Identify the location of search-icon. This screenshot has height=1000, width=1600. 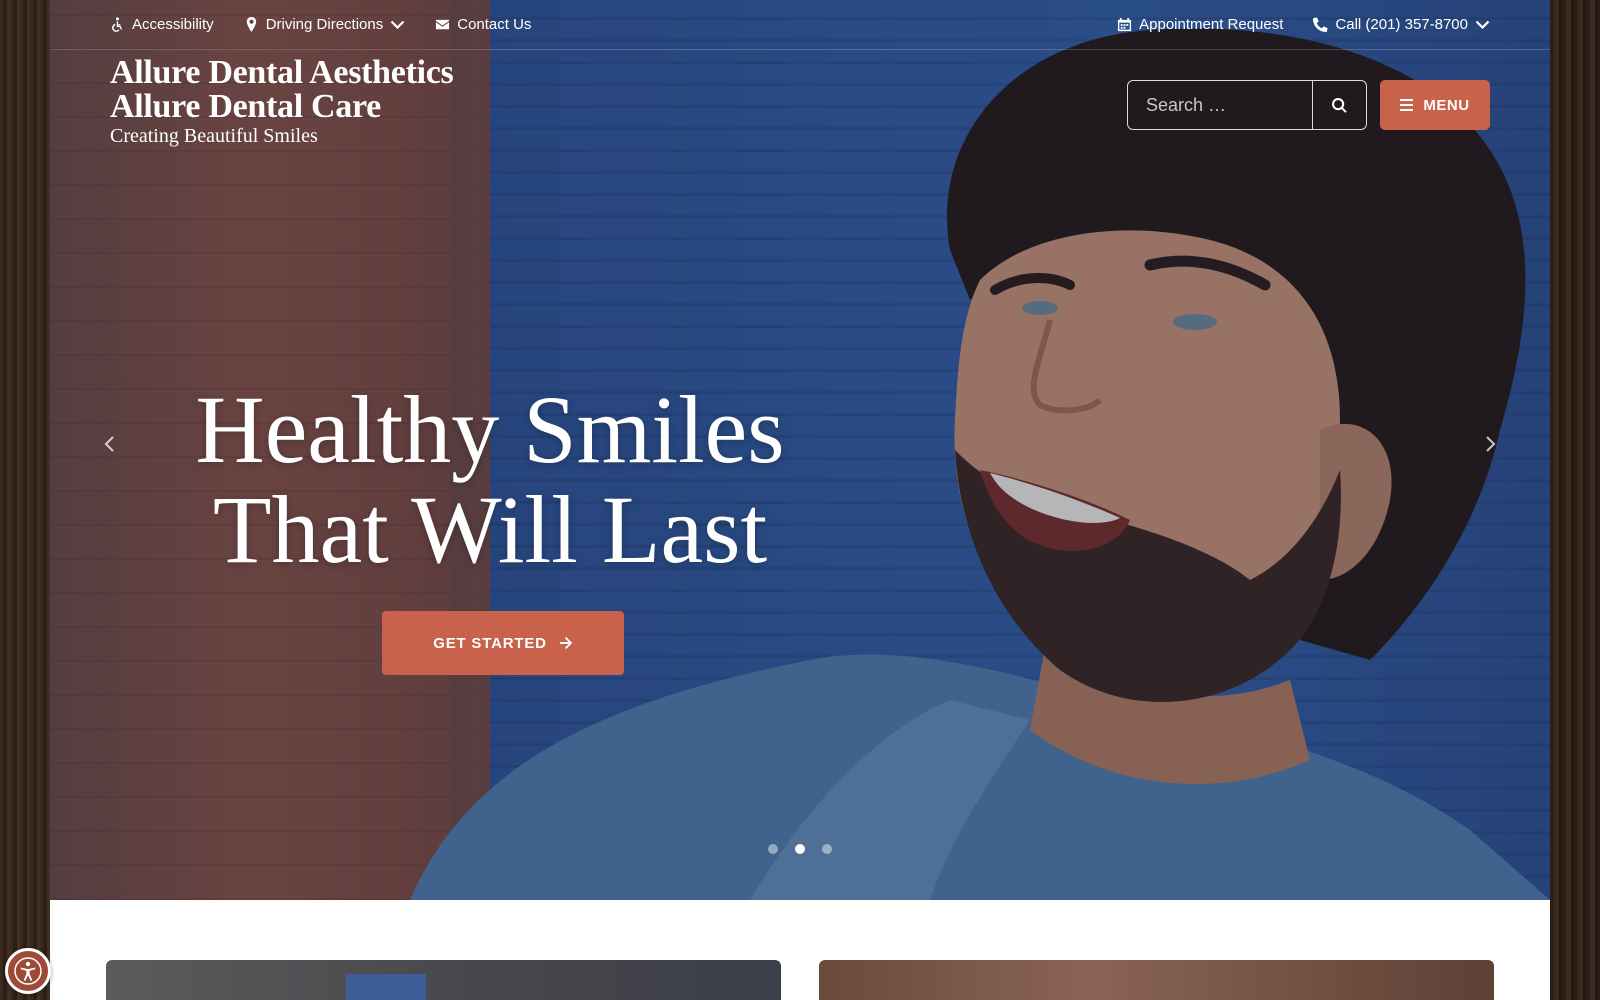
(1339, 105).